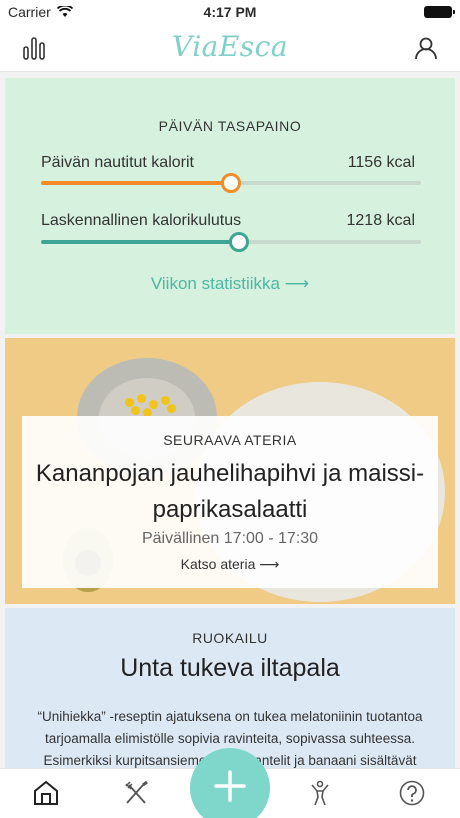 This screenshot has width=460, height=818. I want to click on calories-eaten-thumb, so click(231, 183).